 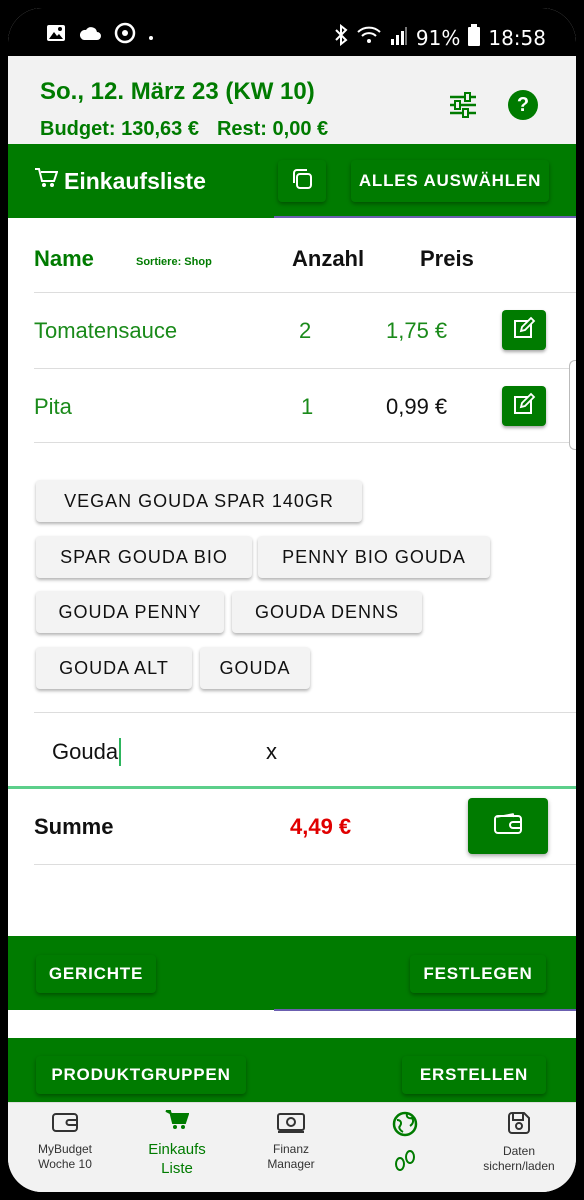 What do you see at coordinates (572, 405) in the screenshot?
I see `side-panel-handle` at bounding box center [572, 405].